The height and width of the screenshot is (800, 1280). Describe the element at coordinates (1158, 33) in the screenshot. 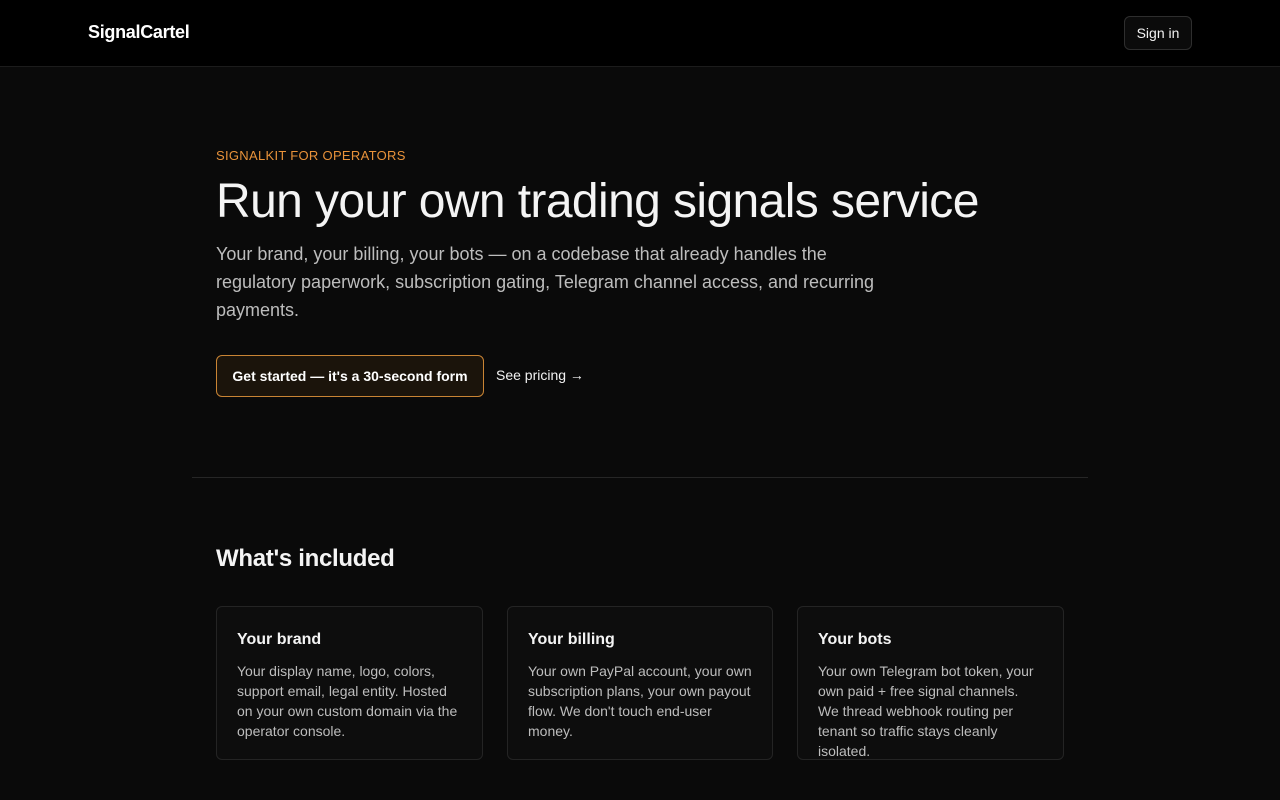

I see `sign-in-button: Sign in` at that location.